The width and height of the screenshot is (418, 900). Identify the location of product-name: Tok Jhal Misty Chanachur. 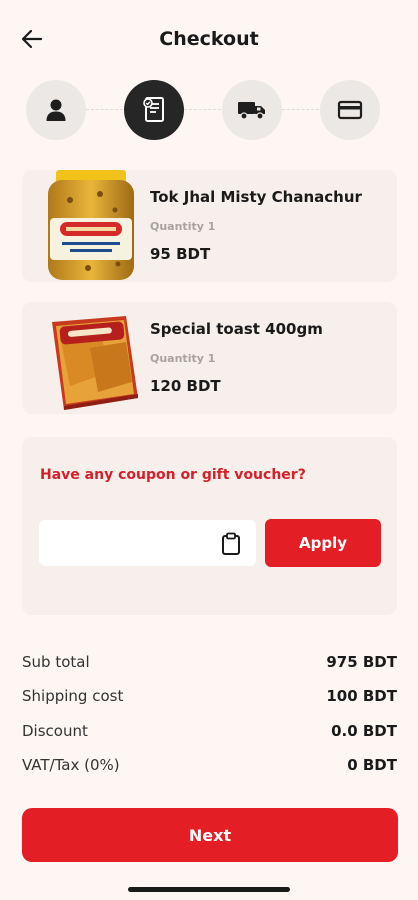
(256, 197).